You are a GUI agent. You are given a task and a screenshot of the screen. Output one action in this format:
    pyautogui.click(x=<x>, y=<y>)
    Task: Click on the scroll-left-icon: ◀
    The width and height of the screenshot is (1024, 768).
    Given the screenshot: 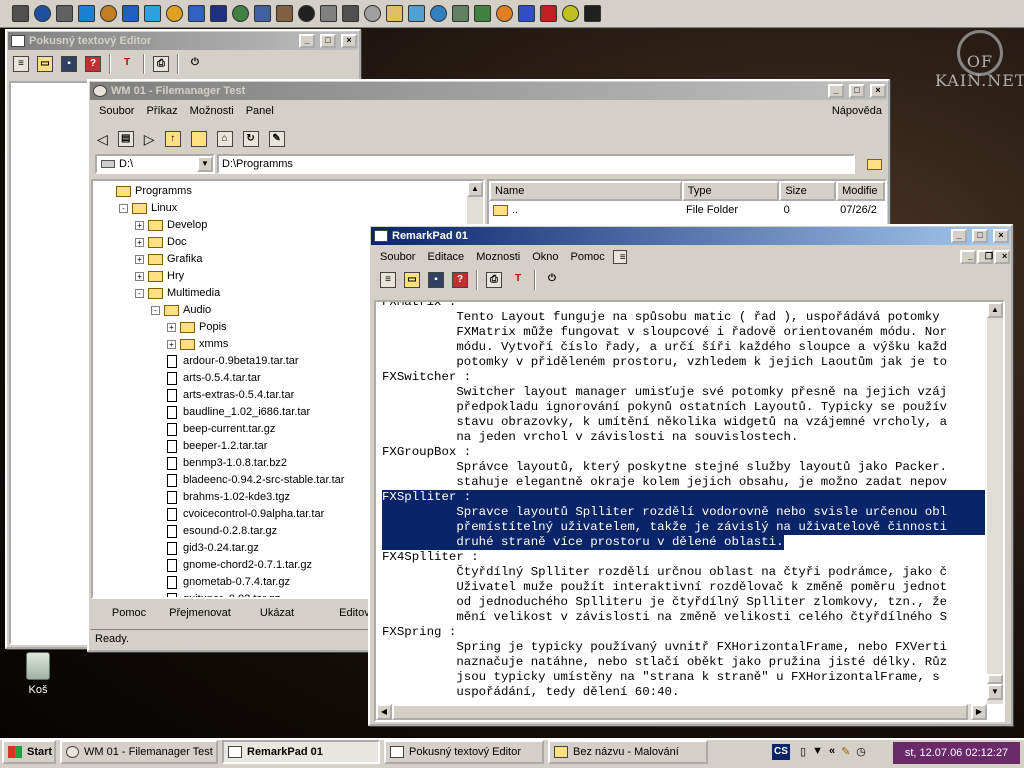 What is the action you would take?
    pyautogui.click(x=384, y=712)
    